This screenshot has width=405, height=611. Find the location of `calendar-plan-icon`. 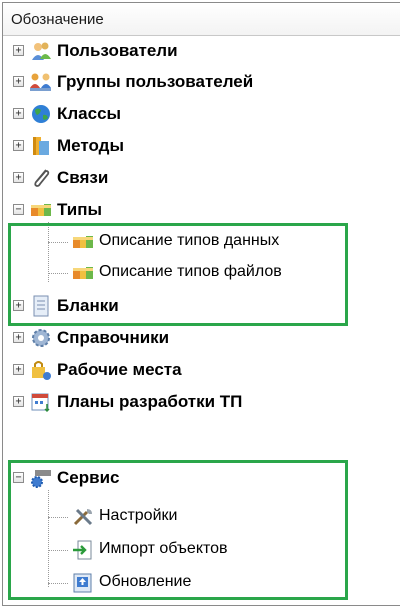

calendar-plan-icon is located at coordinates (40, 403).